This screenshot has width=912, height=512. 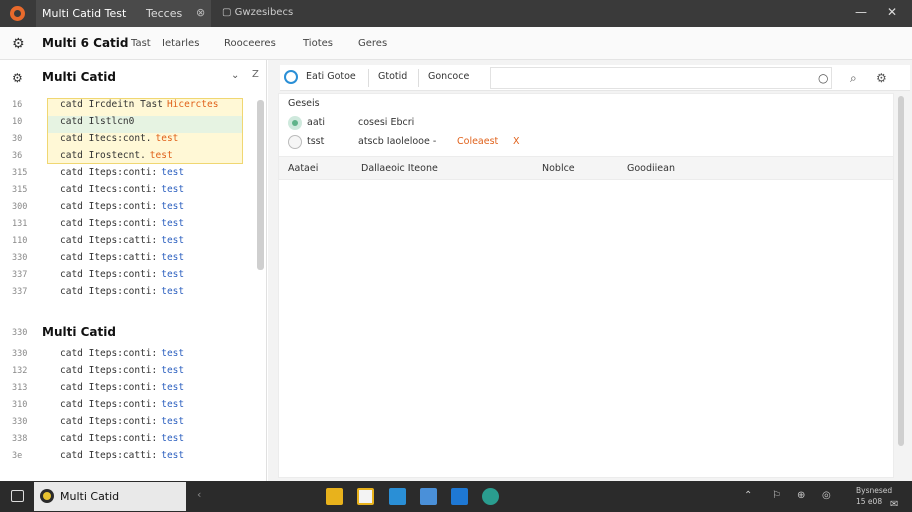 I want to click on code-line: 313 catd Iteps:conti: test, so click(x=125, y=388).